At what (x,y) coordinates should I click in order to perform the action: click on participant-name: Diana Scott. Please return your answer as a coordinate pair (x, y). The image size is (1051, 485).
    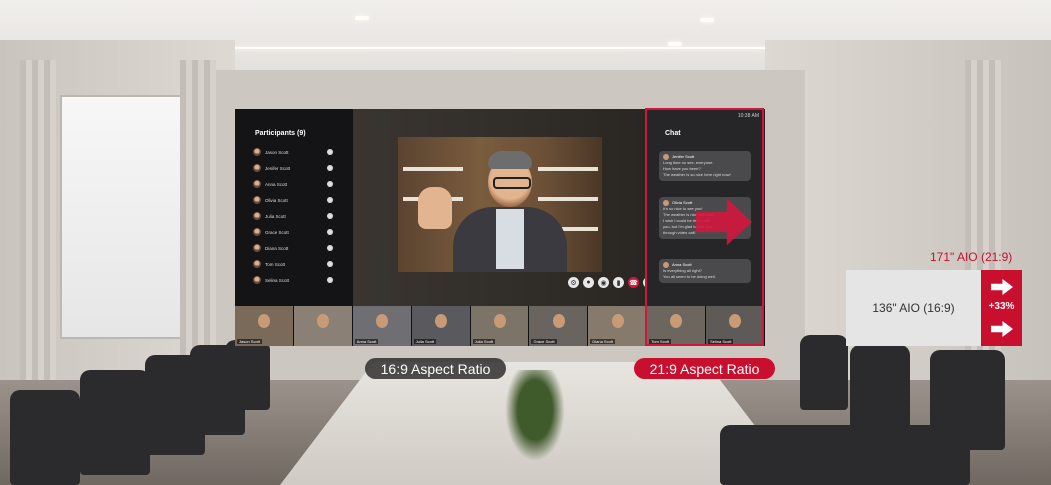
    Looking at the image, I should click on (277, 248).